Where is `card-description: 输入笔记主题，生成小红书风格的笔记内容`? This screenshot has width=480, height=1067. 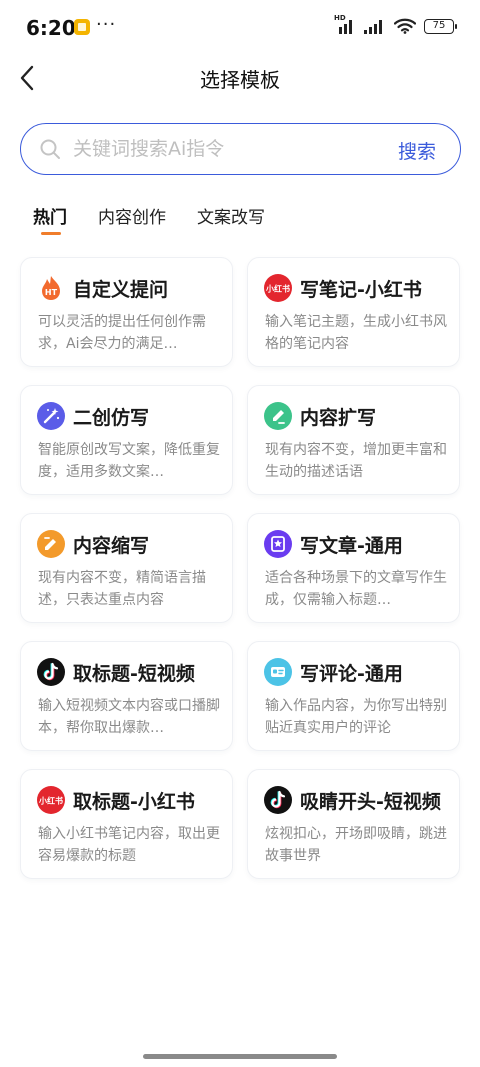
card-description: 输入笔记主题，生成小红书风格的笔记内容 is located at coordinates (356, 333).